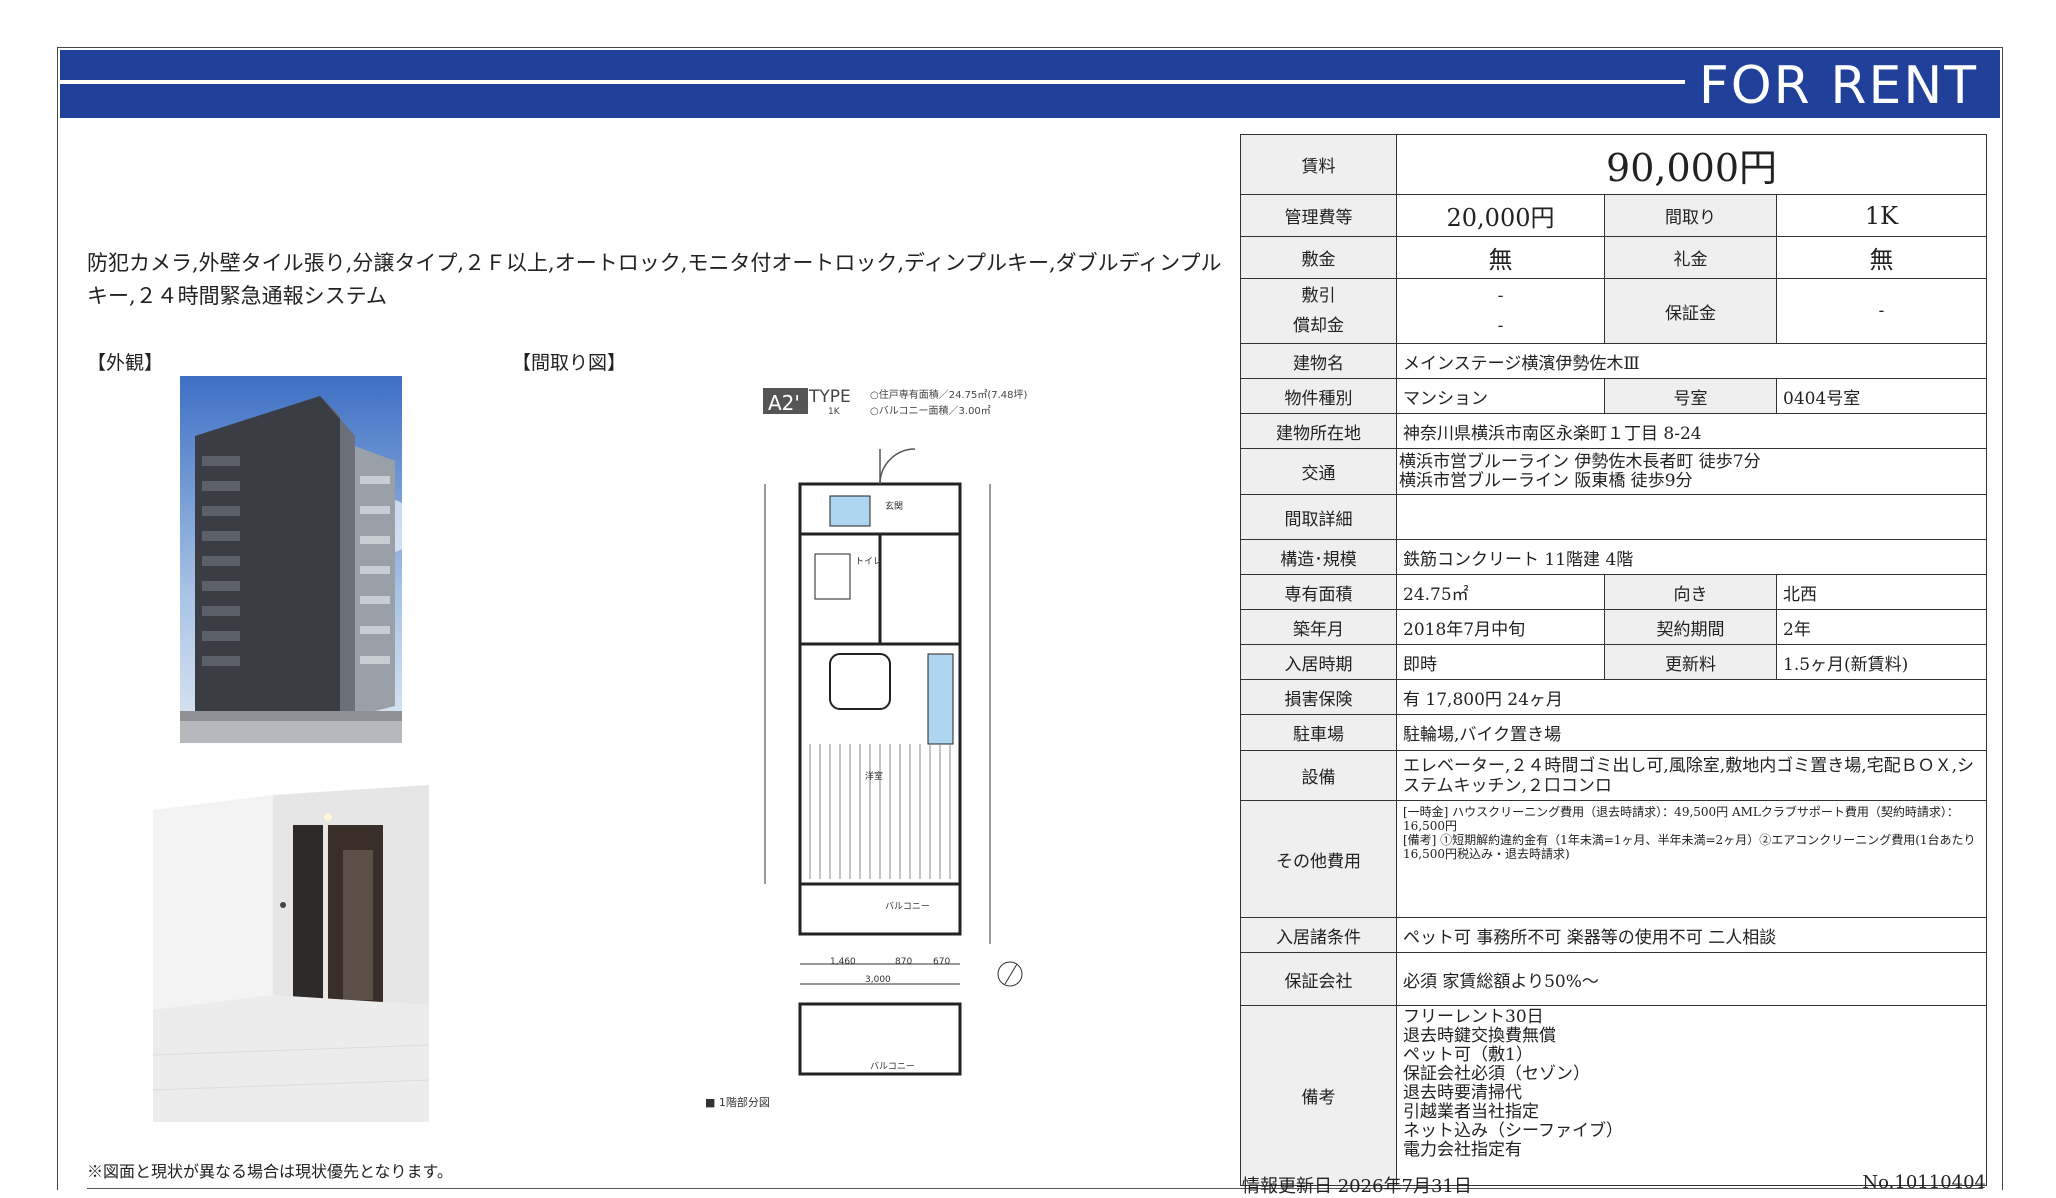  I want to click on mgmt-label: 管理費等, so click(1318, 215).